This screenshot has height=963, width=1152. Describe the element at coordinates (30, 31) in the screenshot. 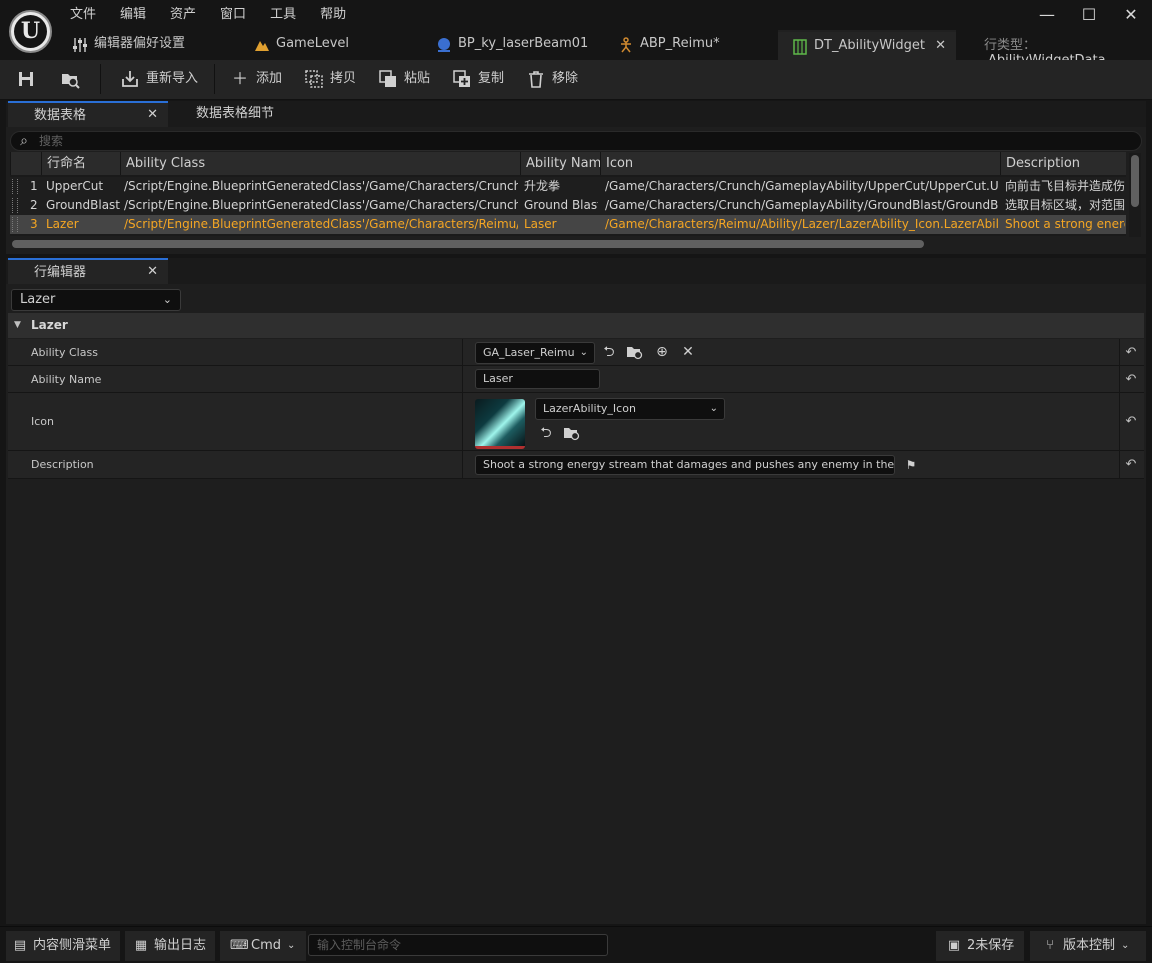

I see `unreal-logo-icon: U` at that location.